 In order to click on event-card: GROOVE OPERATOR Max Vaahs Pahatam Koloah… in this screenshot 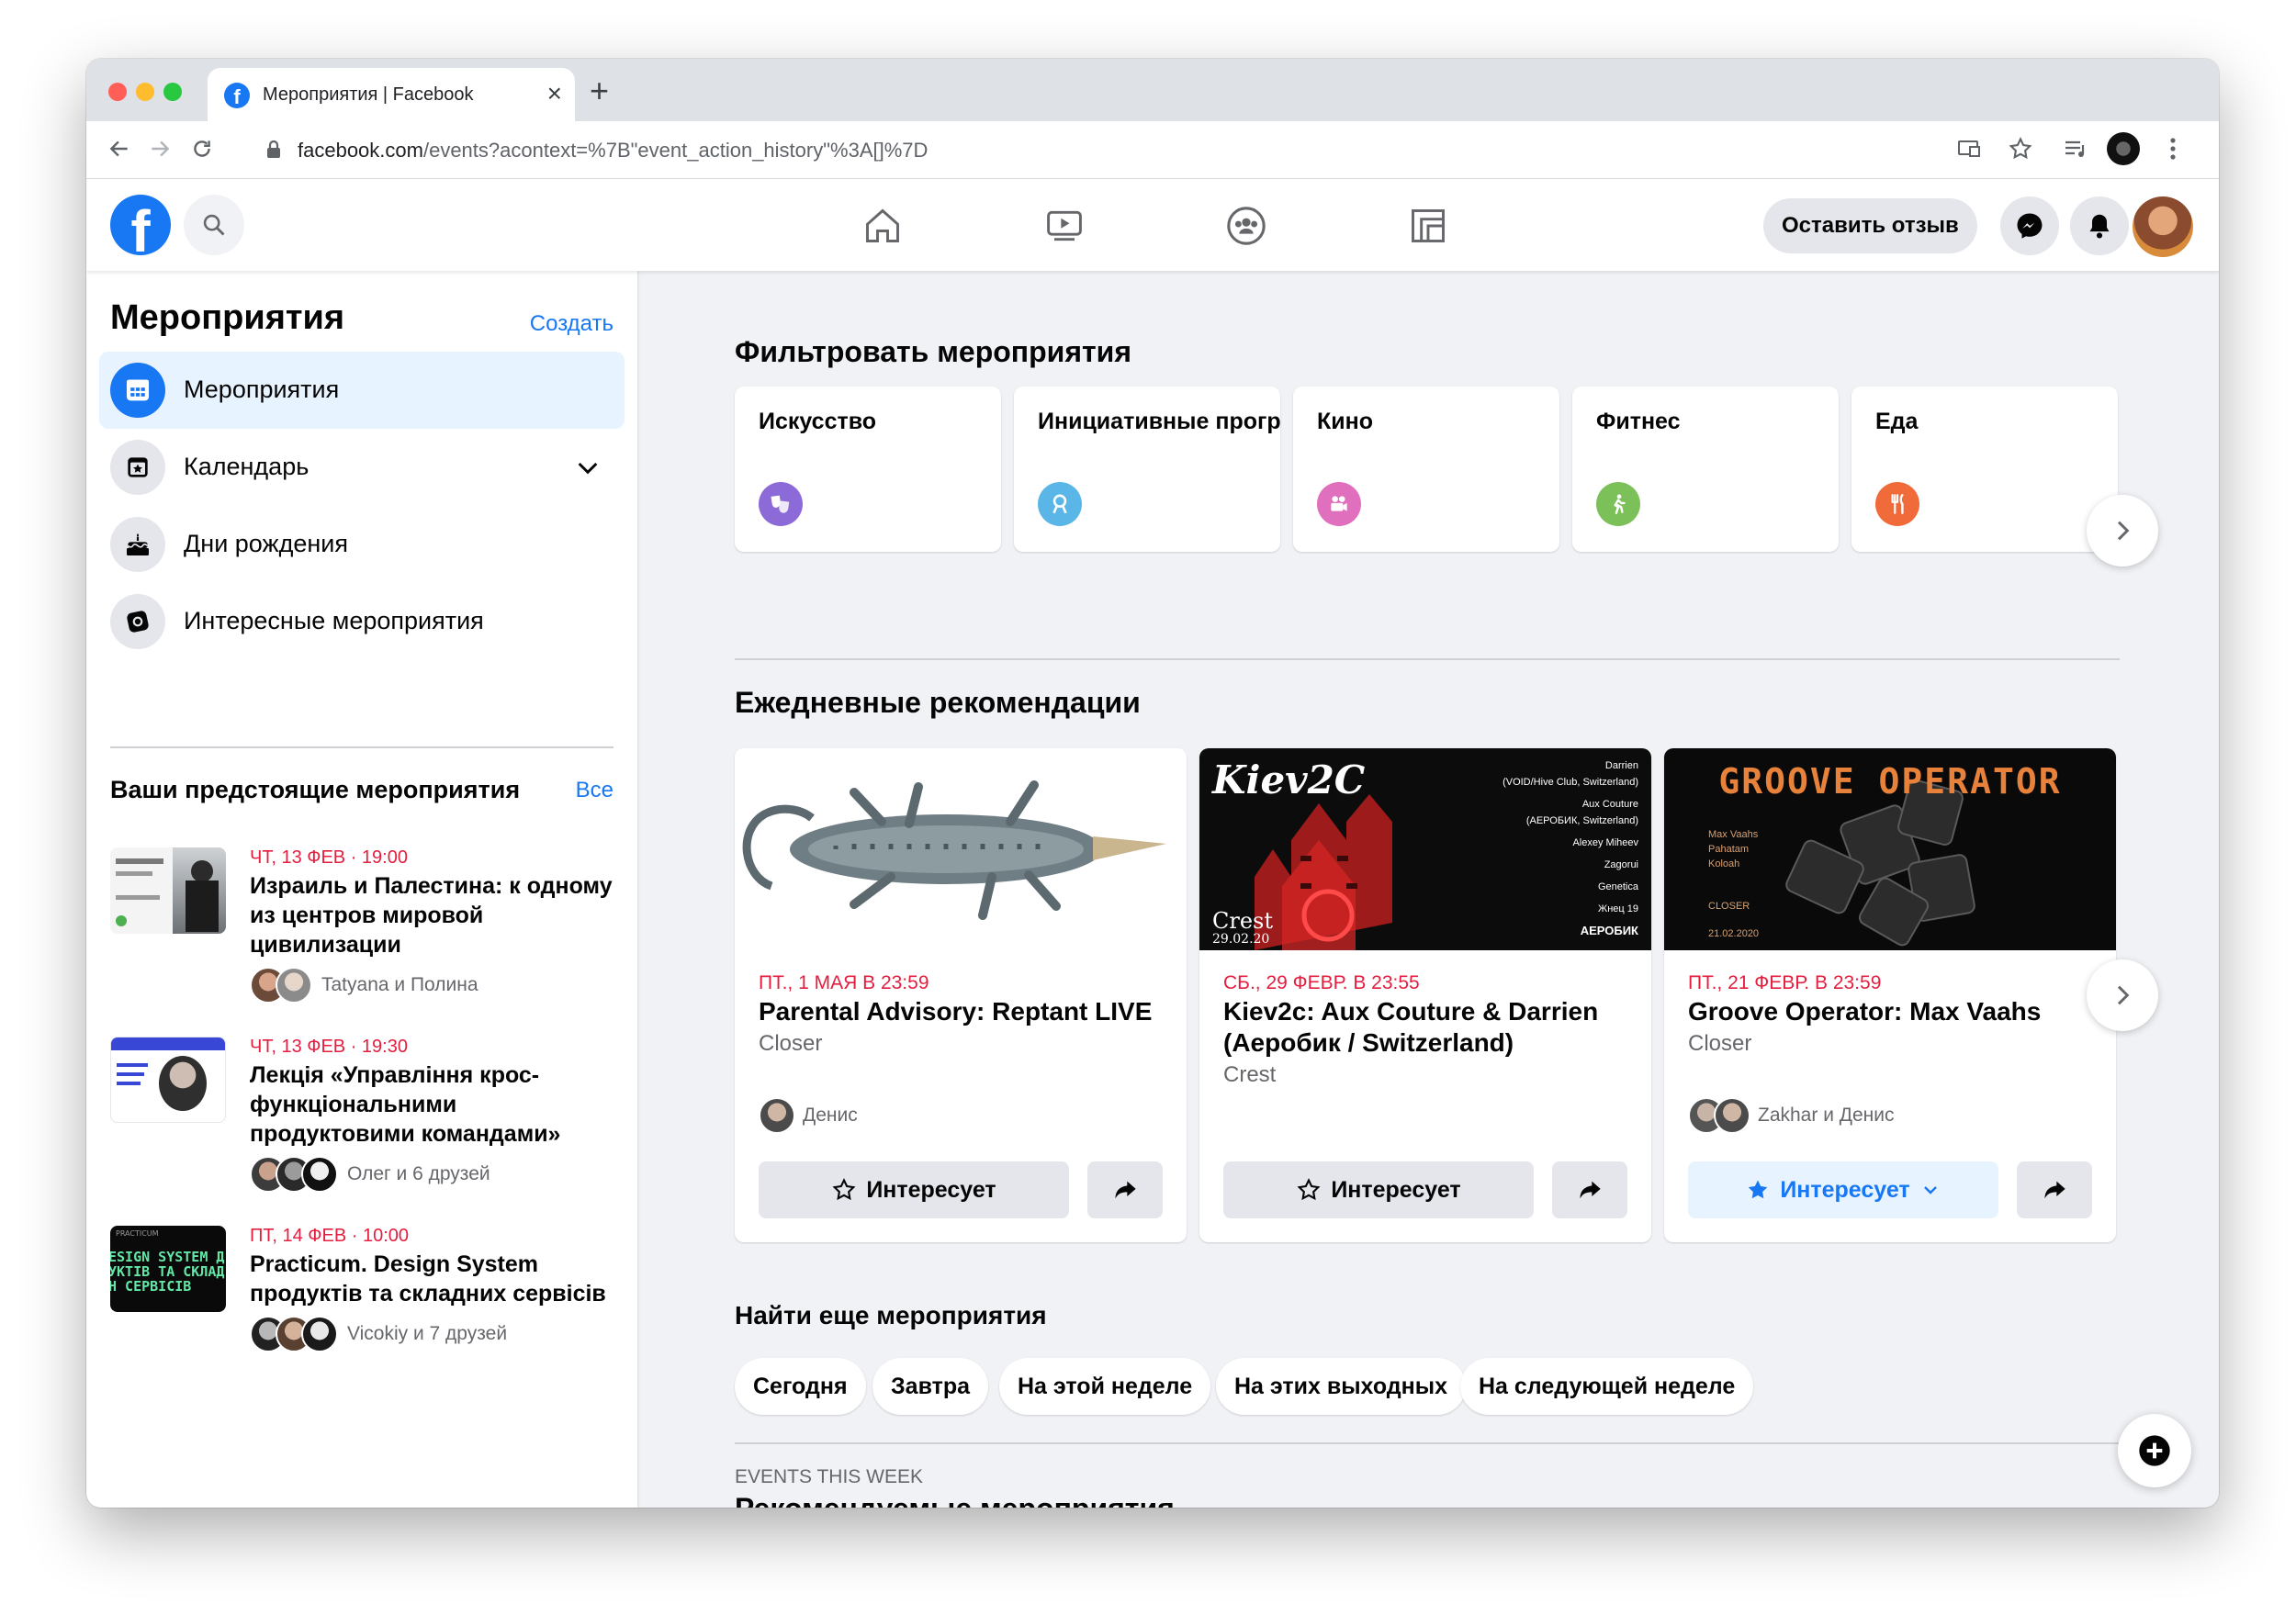, I will do `click(1890, 995)`.